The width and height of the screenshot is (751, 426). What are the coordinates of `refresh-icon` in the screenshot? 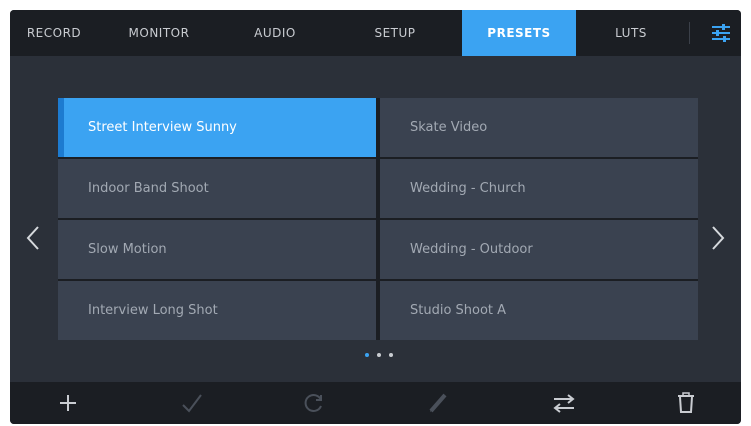 It's located at (313, 403).